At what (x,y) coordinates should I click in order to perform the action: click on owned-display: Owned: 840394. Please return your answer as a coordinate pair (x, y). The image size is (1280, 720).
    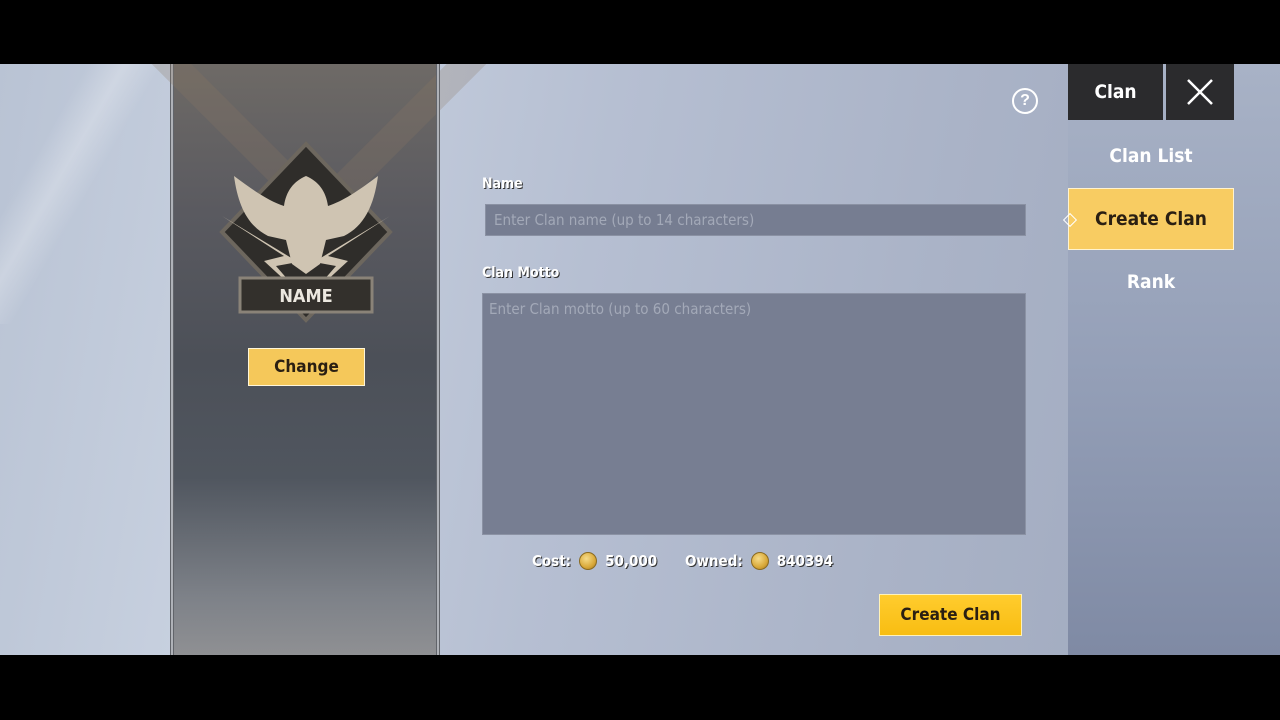
    Looking at the image, I should click on (759, 561).